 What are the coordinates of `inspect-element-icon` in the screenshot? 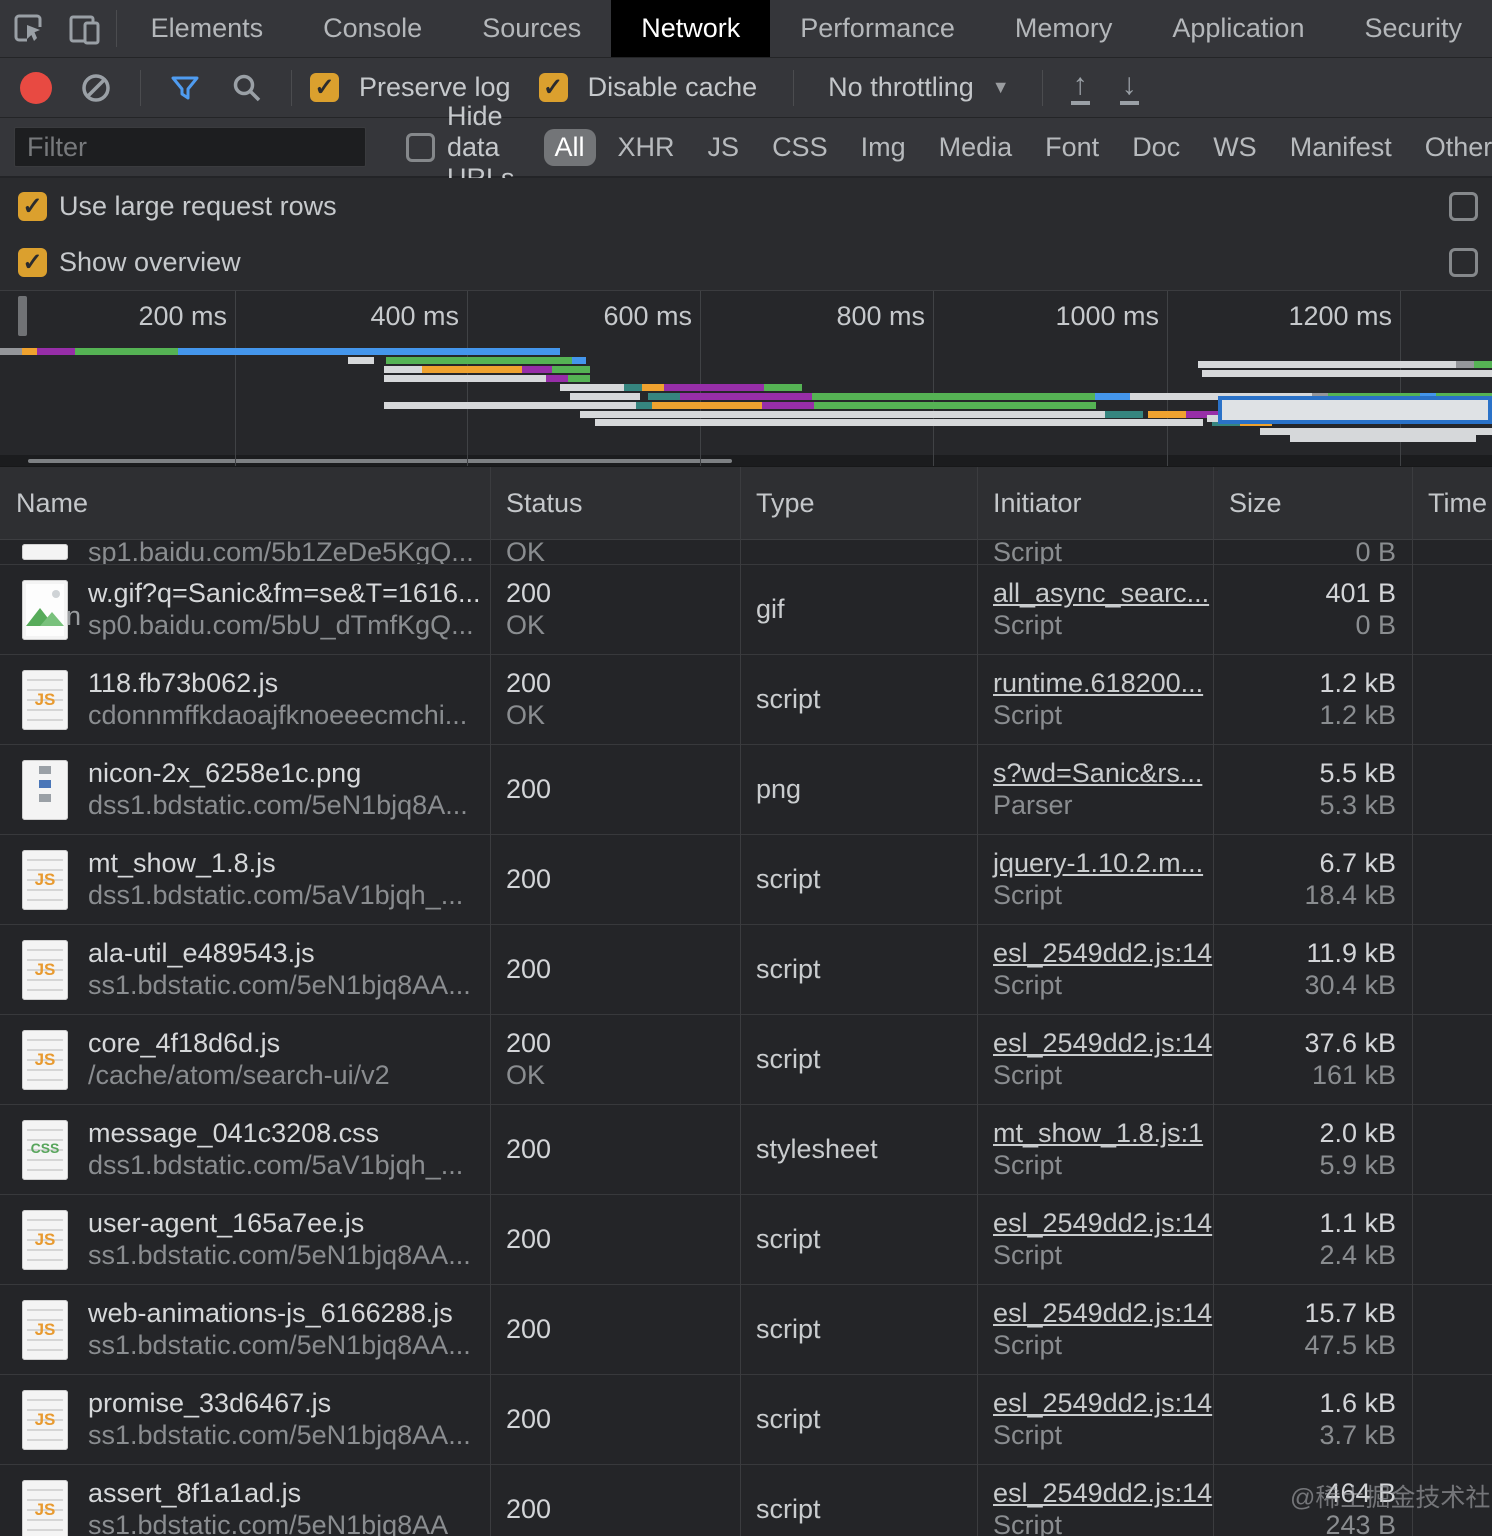 It's located at (28, 28).